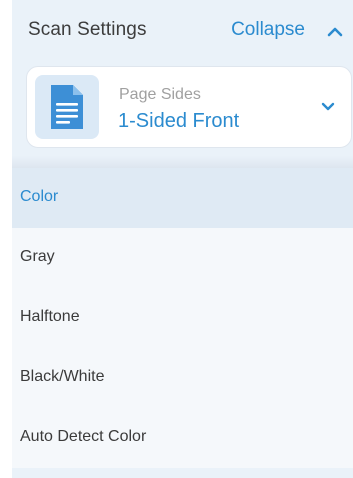  What do you see at coordinates (37, 256) in the screenshot?
I see `option-label: Gray` at bounding box center [37, 256].